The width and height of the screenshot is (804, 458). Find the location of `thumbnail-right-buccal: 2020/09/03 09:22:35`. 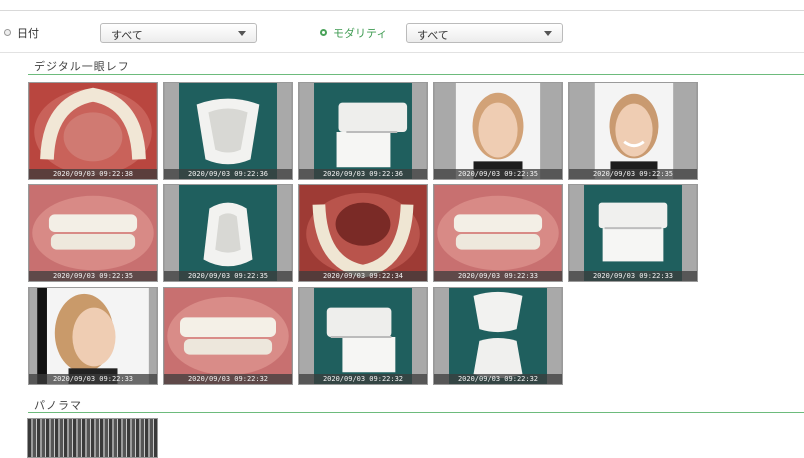

thumbnail-right-buccal: 2020/09/03 09:22:35 is located at coordinates (93, 233).